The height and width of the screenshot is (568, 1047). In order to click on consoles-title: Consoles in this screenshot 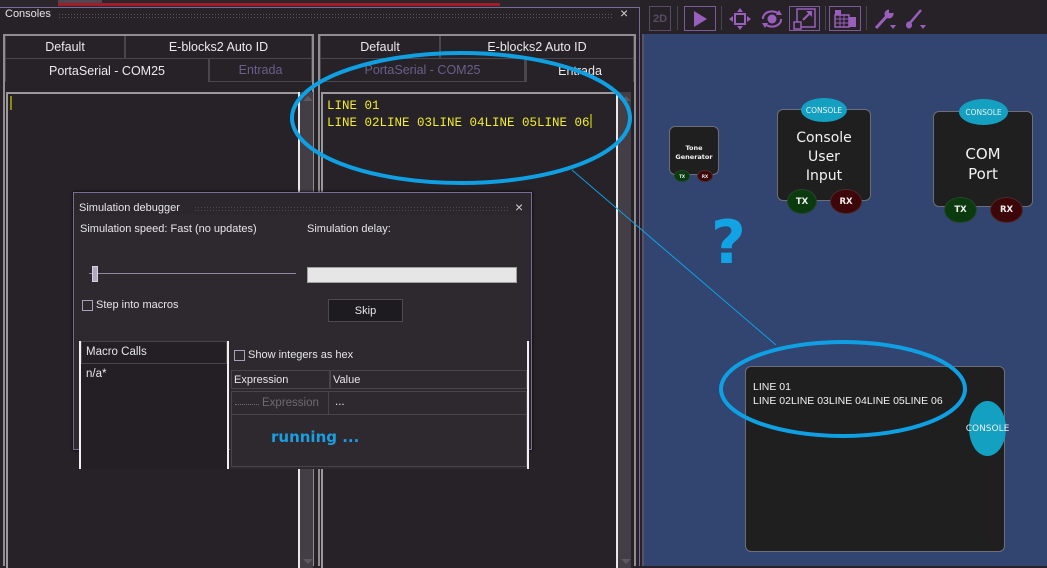, I will do `click(28, 14)`.